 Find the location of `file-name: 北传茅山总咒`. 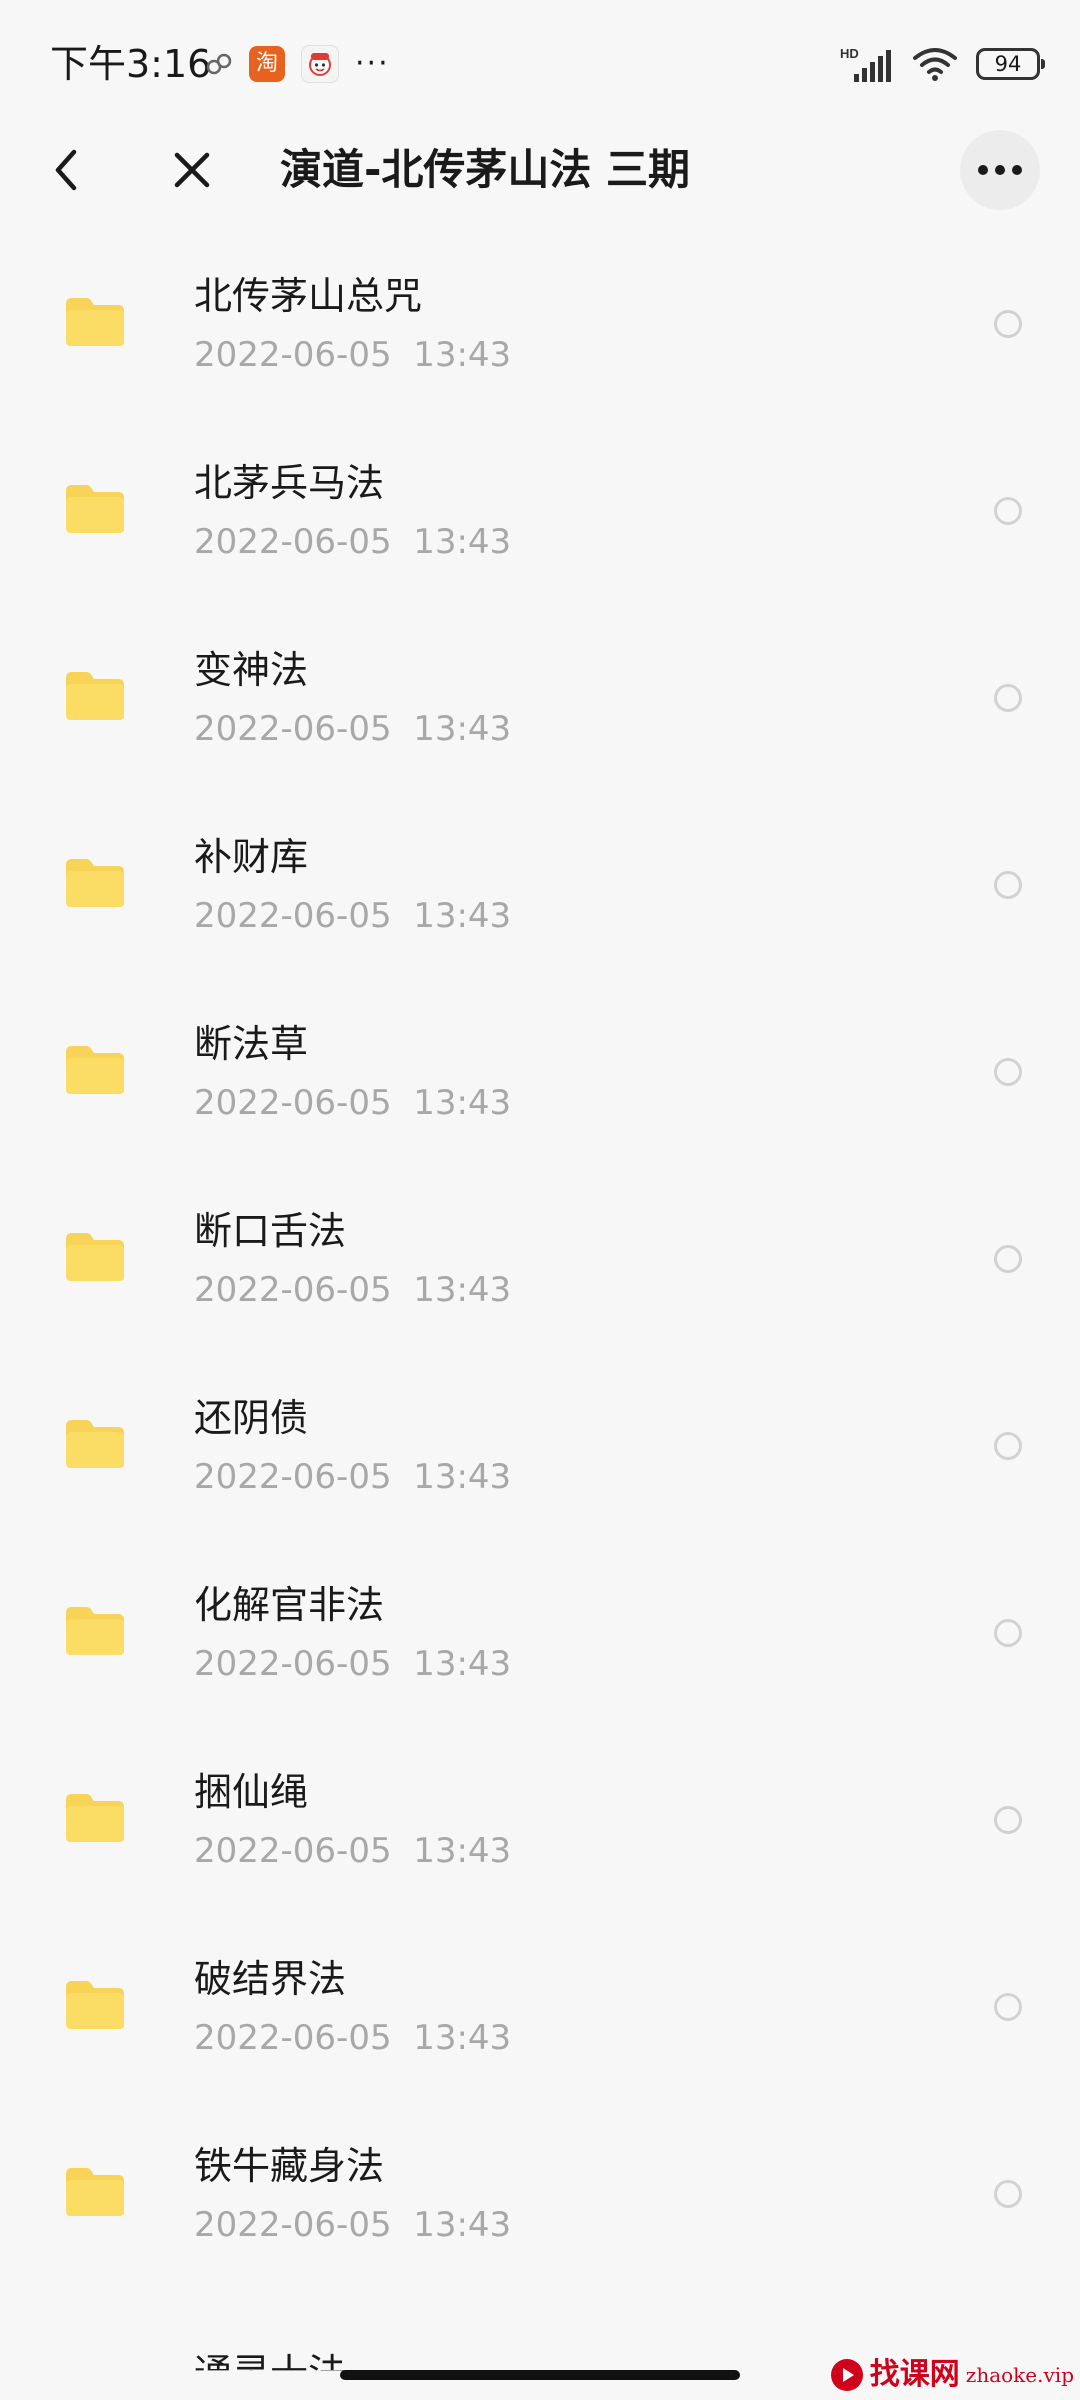

file-name: 北传茅山总咒 is located at coordinates (308, 296).